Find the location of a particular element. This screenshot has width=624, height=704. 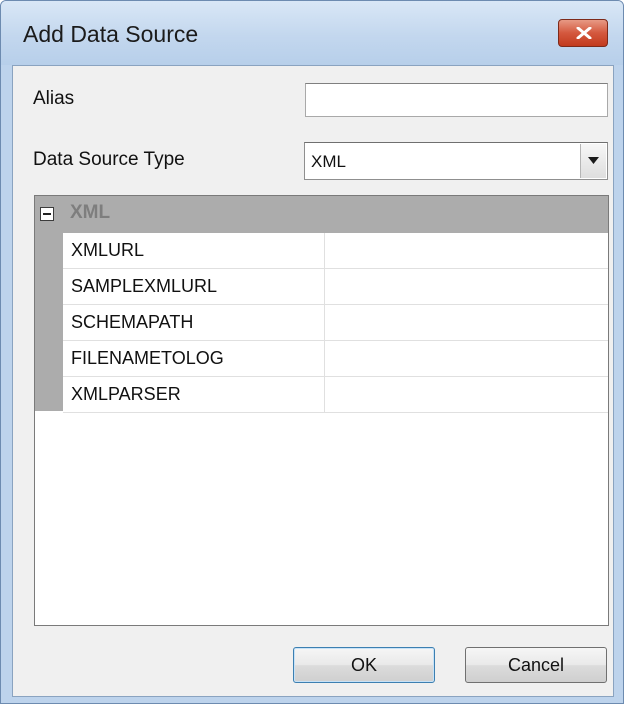

property-row: XMLPARSER is located at coordinates (335, 395).